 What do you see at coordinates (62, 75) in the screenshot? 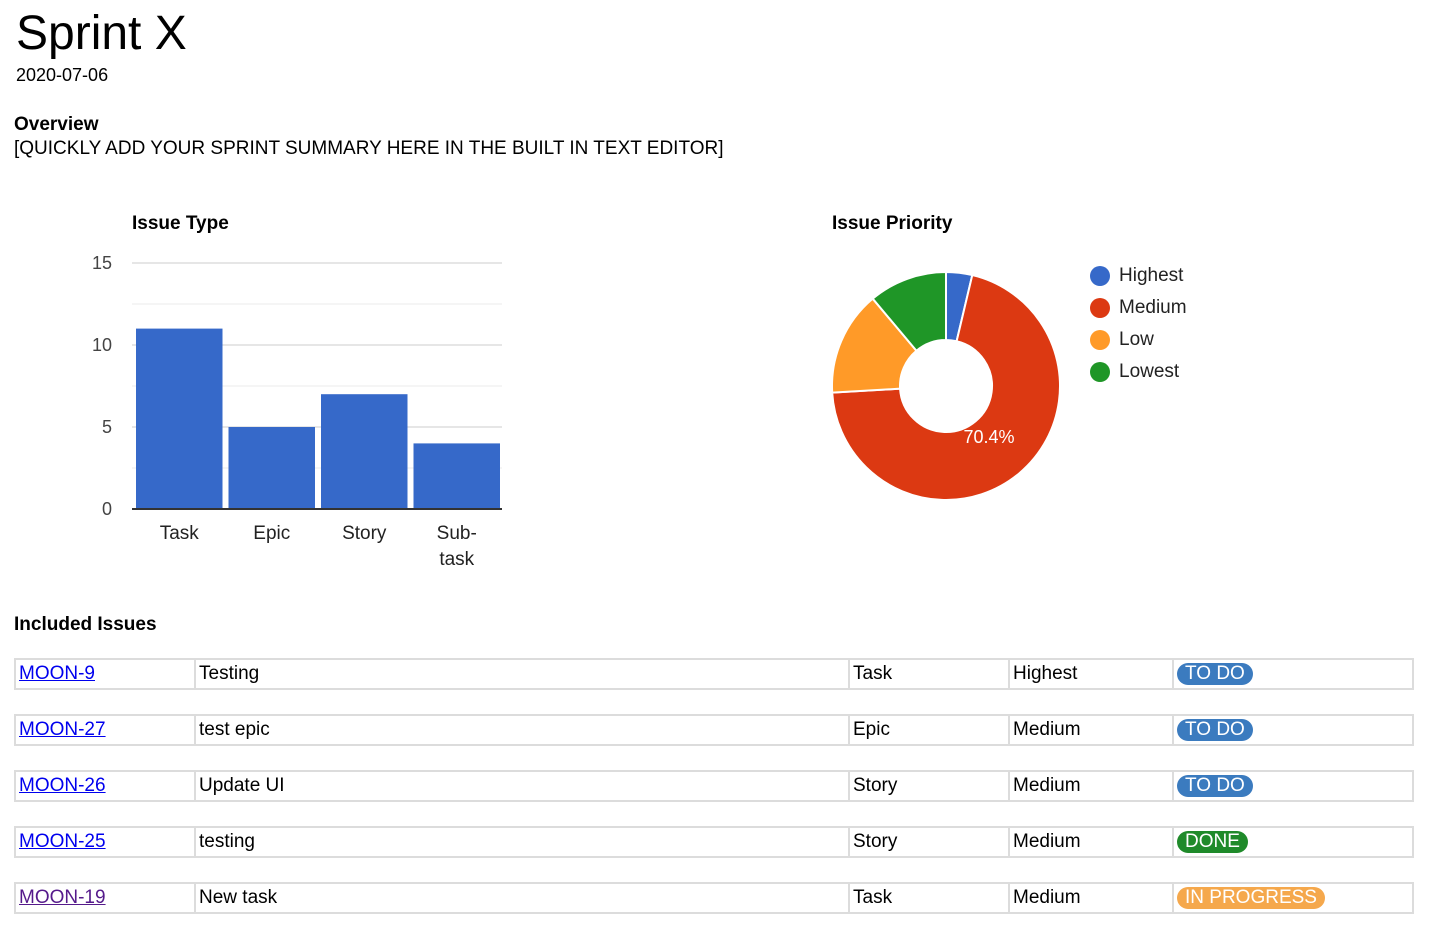
I see `sprint-date: 2020-07-06` at bounding box center [62, 75].